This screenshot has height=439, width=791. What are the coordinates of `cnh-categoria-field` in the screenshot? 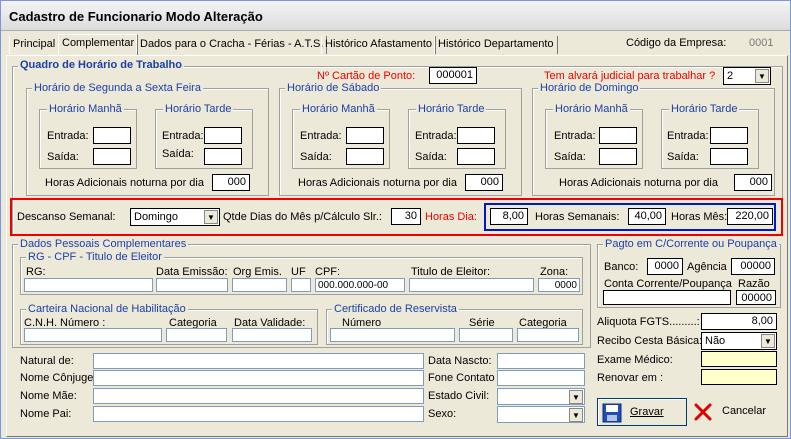 It's located at (196, 335).